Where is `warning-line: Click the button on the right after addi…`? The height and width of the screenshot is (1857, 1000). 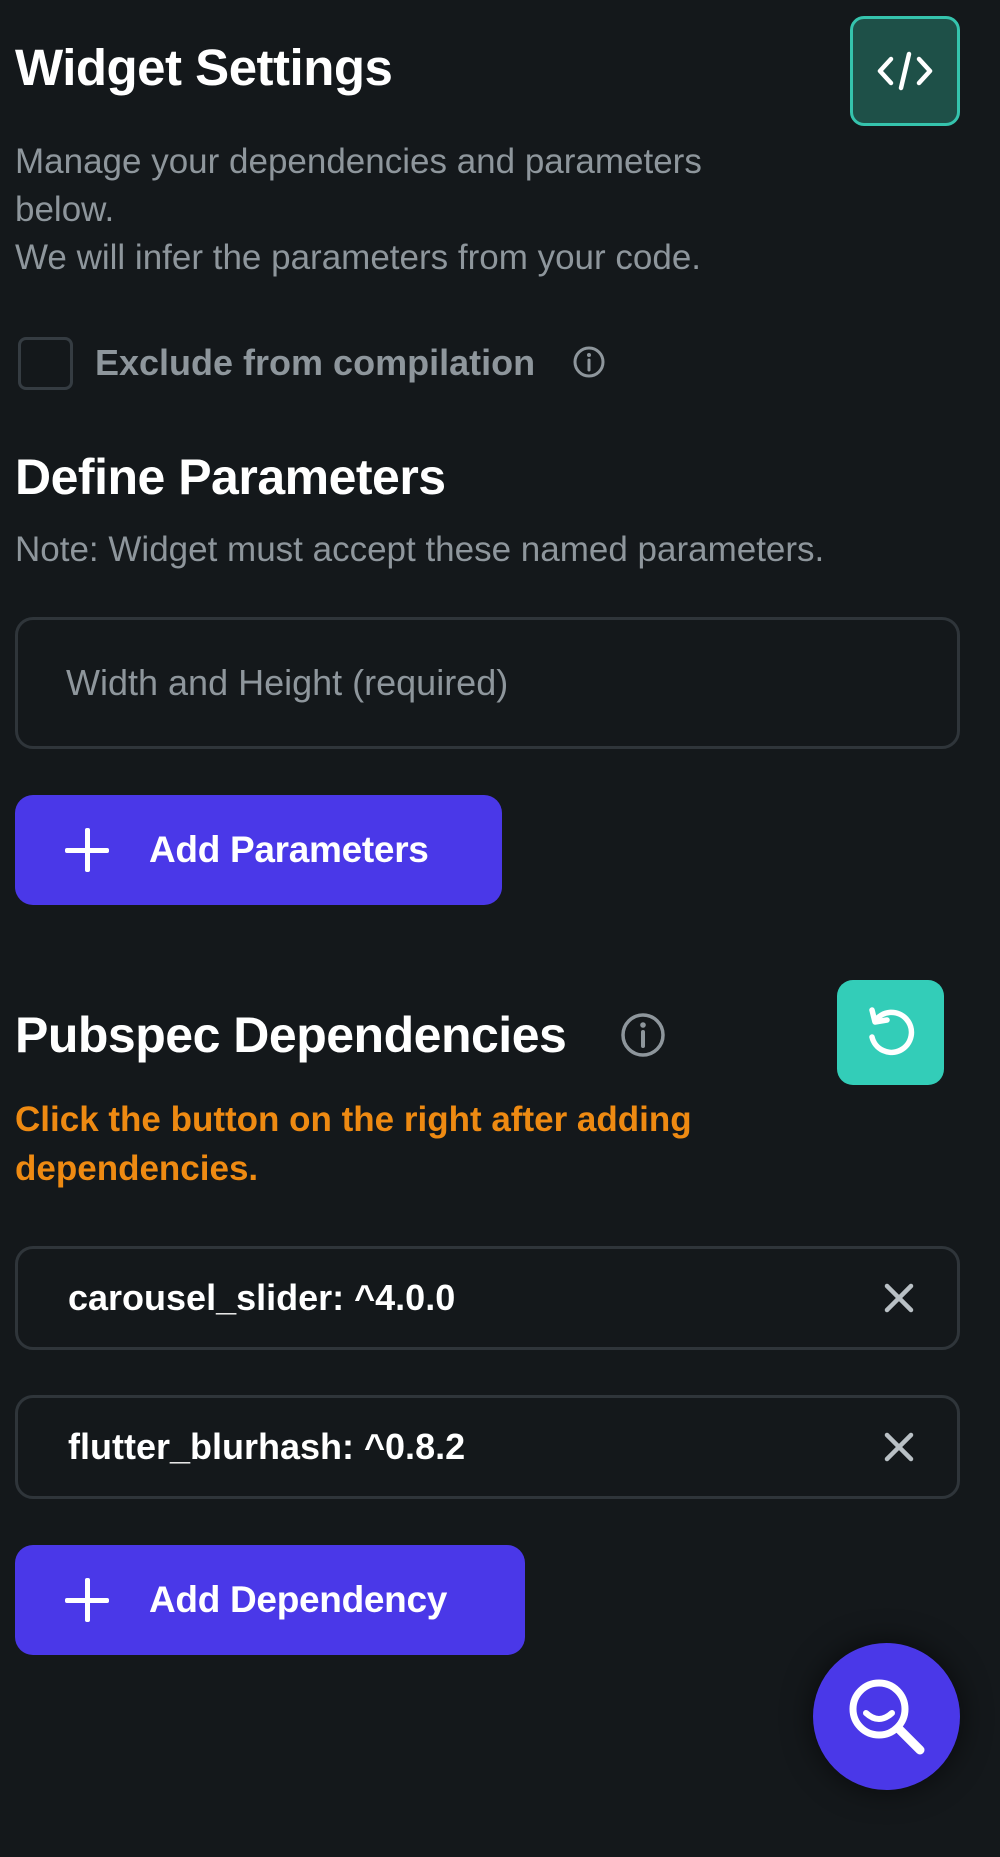
warning-line: Click the button on the right after addi… is located at coordinates (353, 1119).